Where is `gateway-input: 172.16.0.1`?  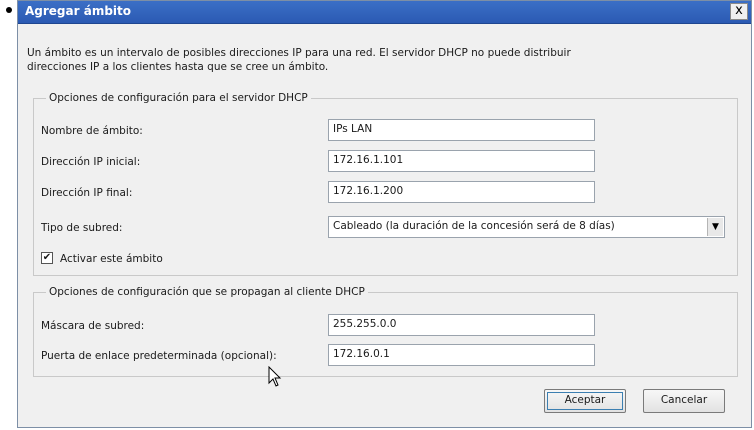 gateway-input: 172.16.0.1 is located at coordinates (461, 355).